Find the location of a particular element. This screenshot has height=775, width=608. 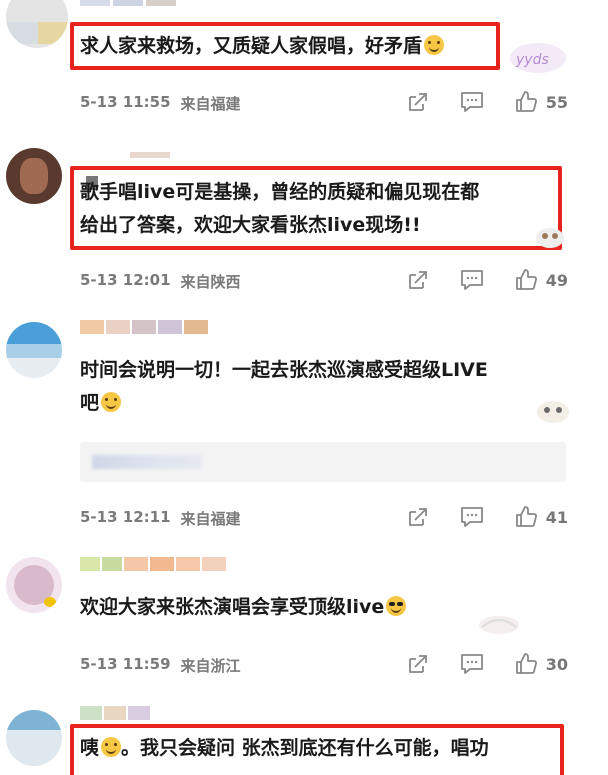

reply-preview-blurred is located at coordinates (147, 462).